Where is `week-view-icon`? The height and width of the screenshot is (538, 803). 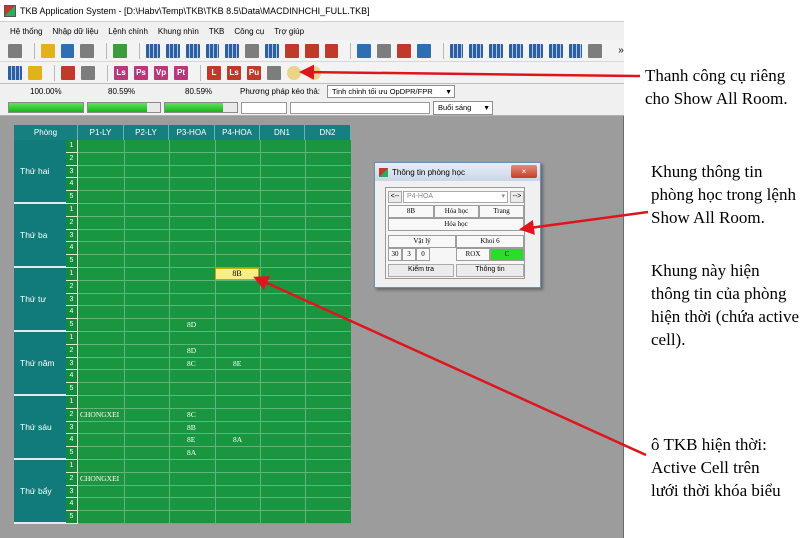
week-view-icon is located at coordinates (232, 50).